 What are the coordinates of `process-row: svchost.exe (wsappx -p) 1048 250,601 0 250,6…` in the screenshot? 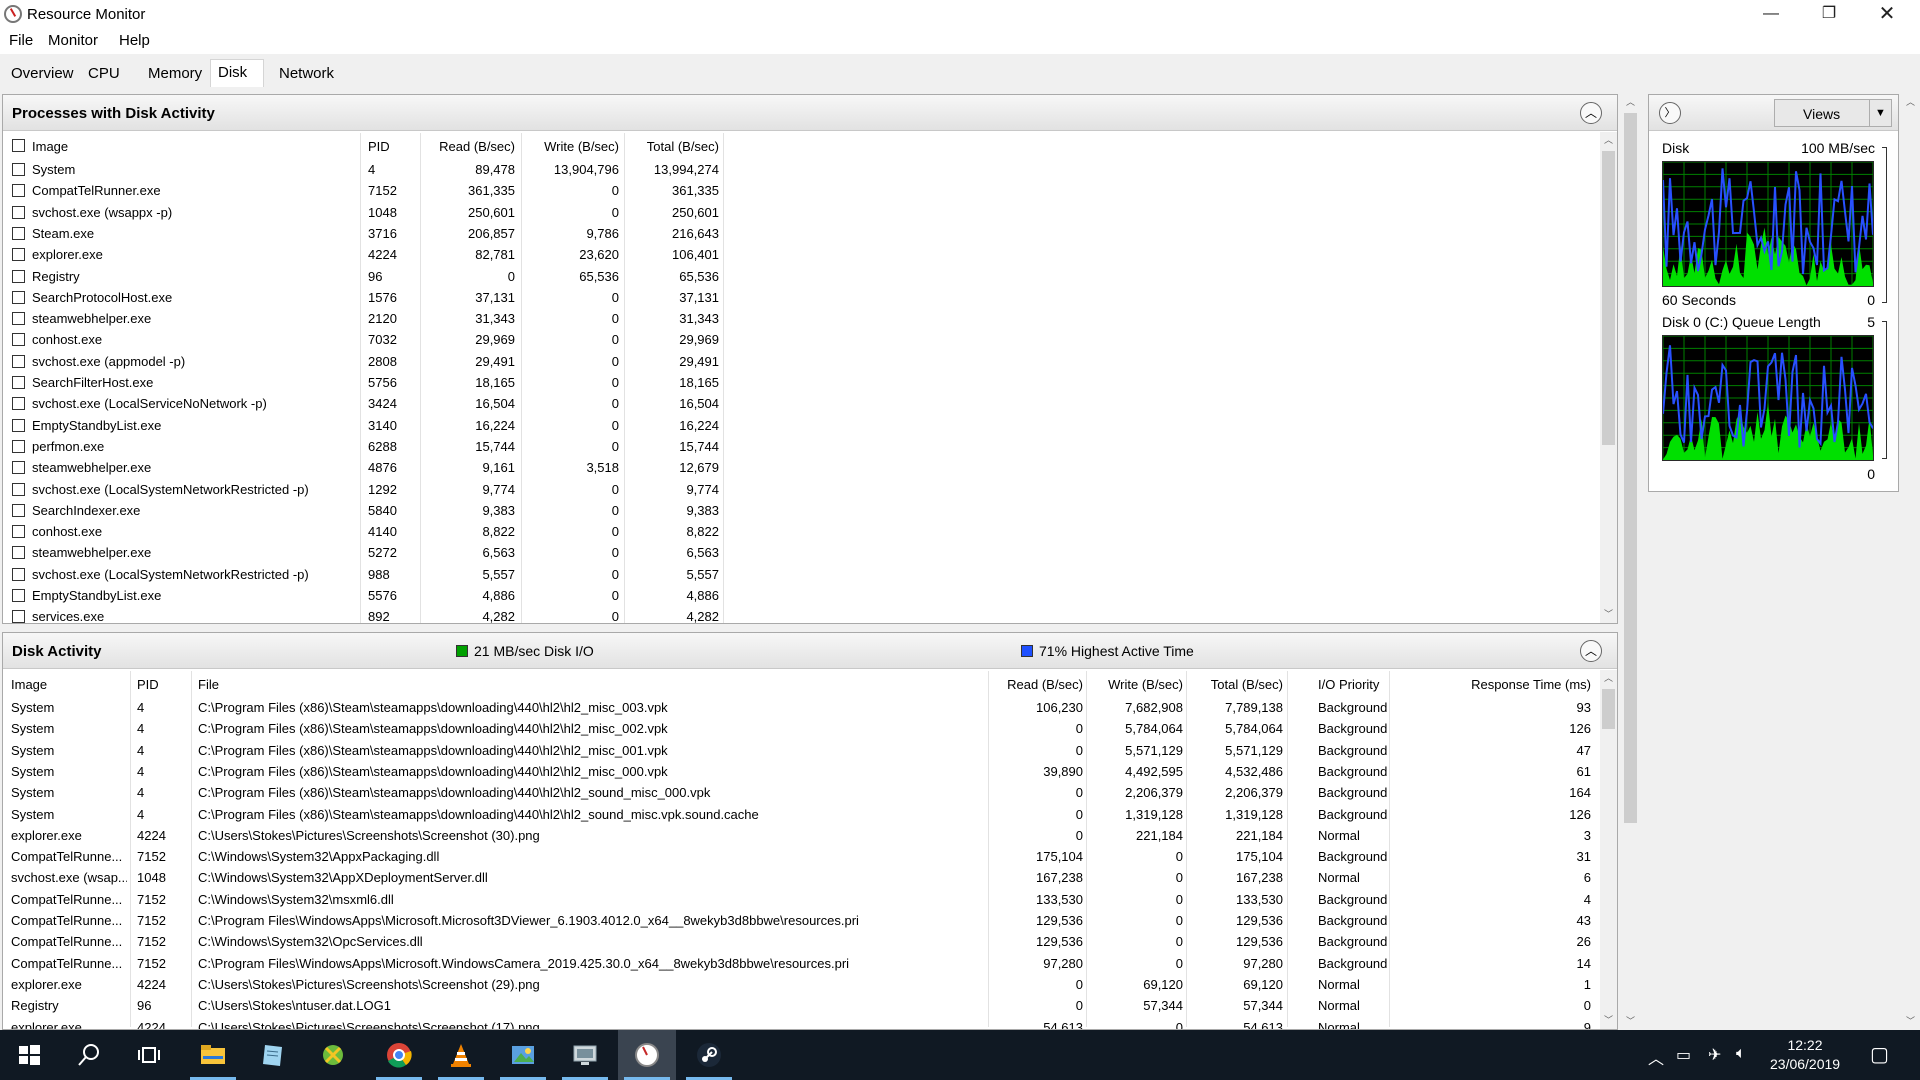 It's located at (801, 212).